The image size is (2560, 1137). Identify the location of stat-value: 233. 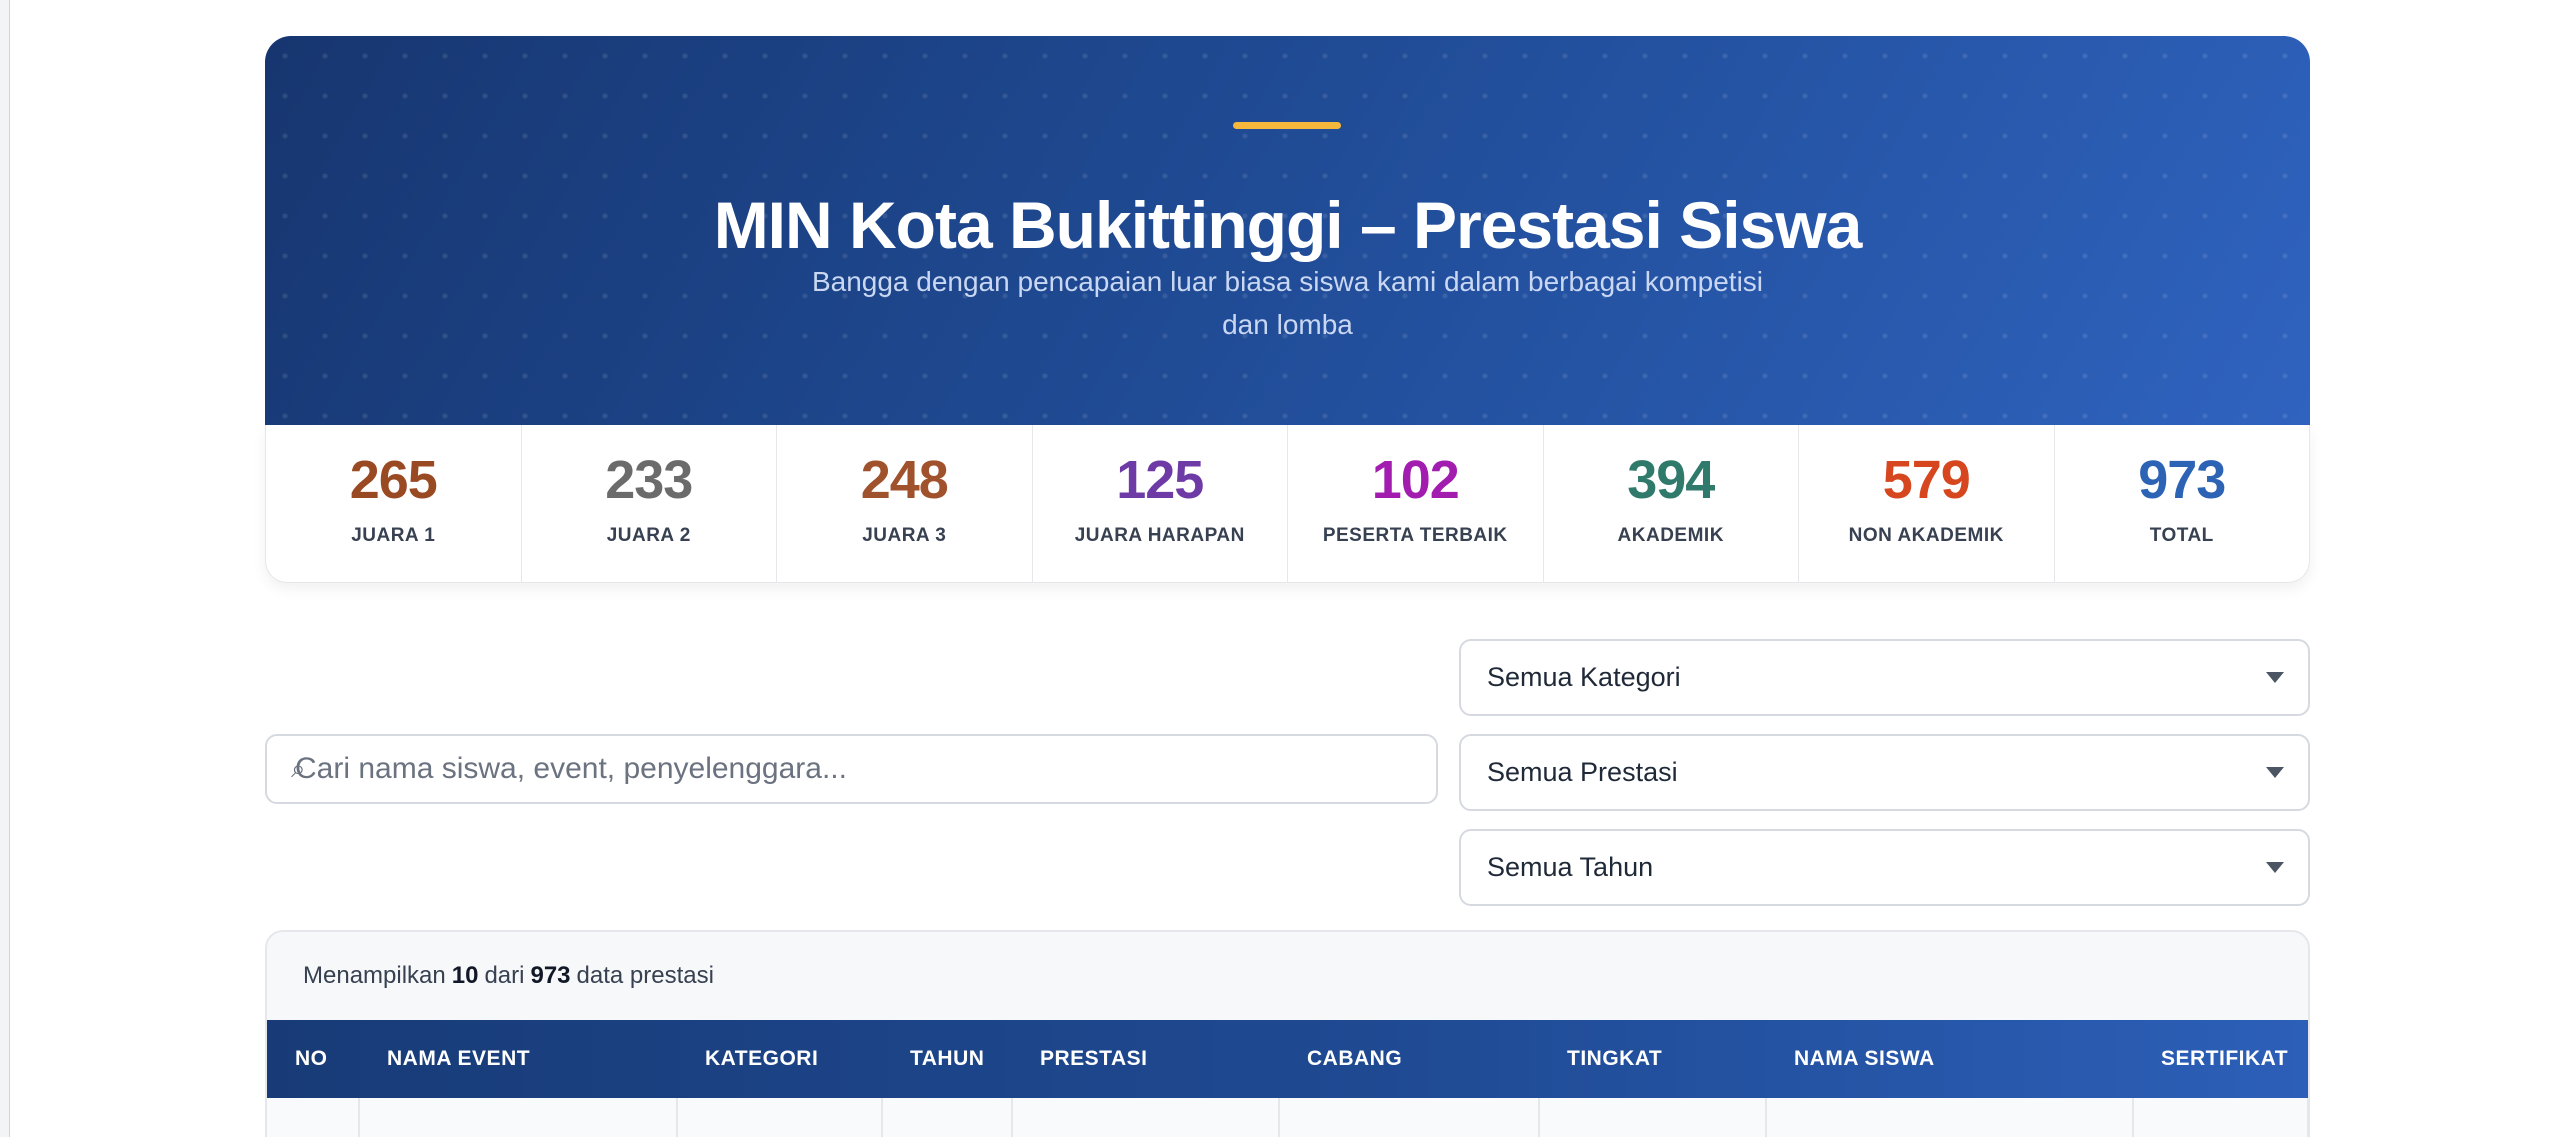
(649, 480).